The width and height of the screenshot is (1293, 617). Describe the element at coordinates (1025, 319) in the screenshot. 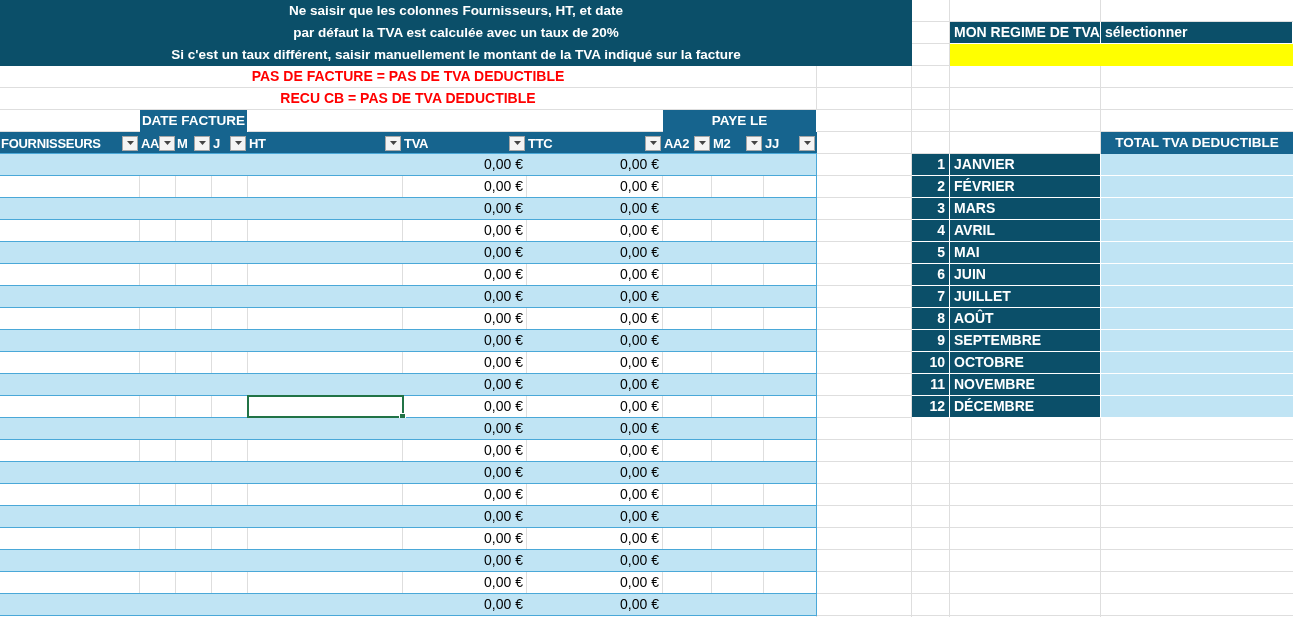

I see `month-name: AOÛT` at that location.